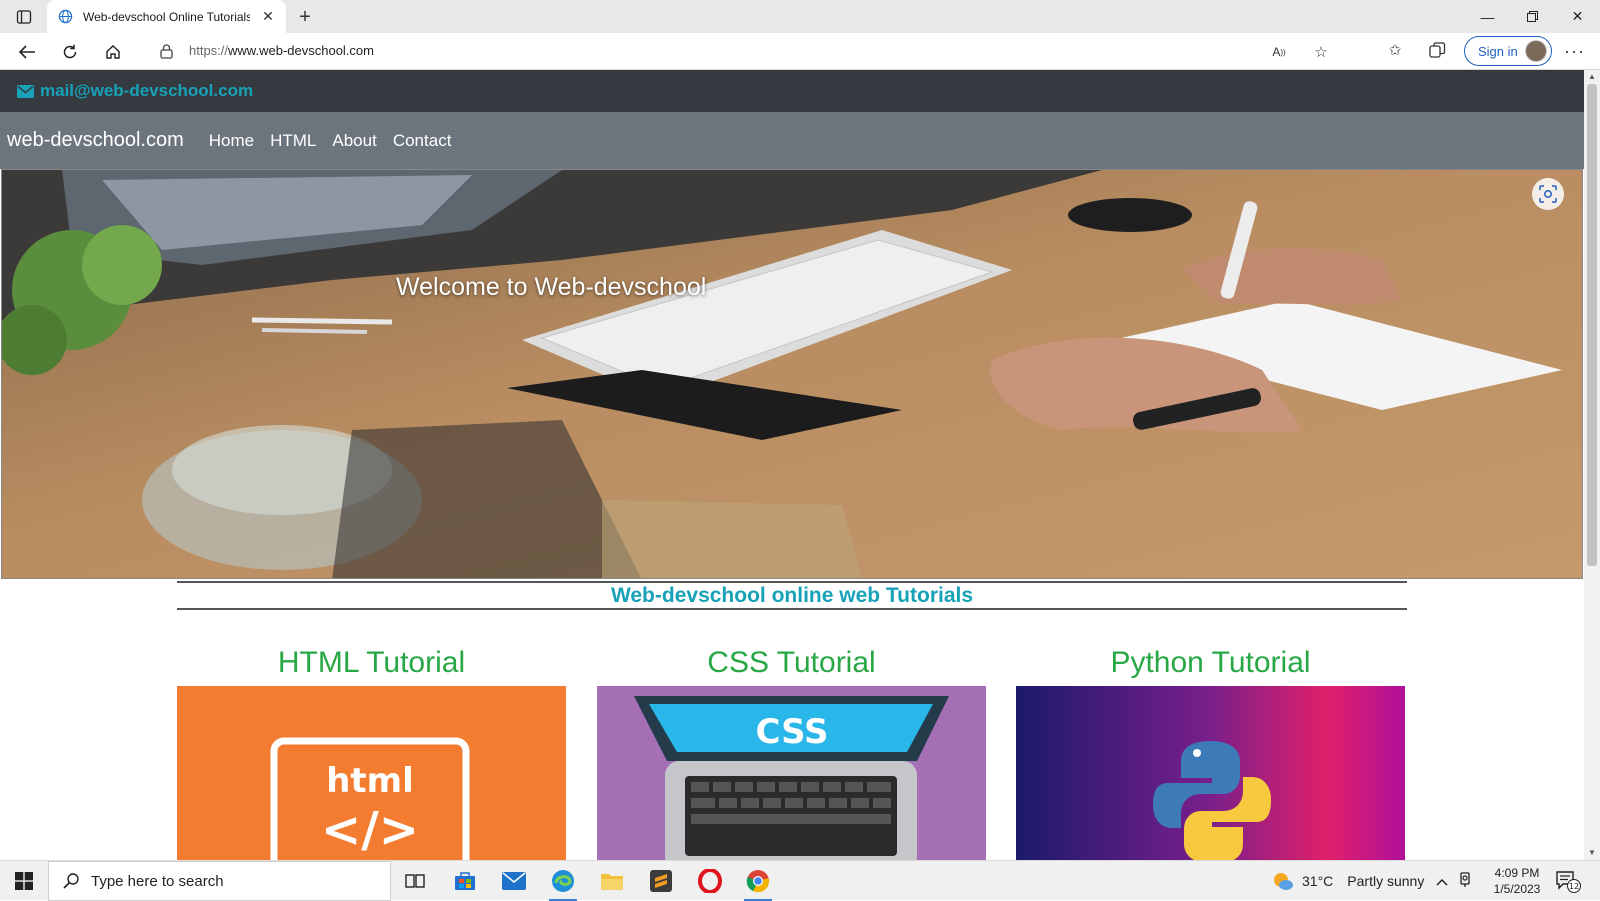 This screenshot has width=1600, height=901. I want to click on favorites-icon: ✩, so click(1395, 50).